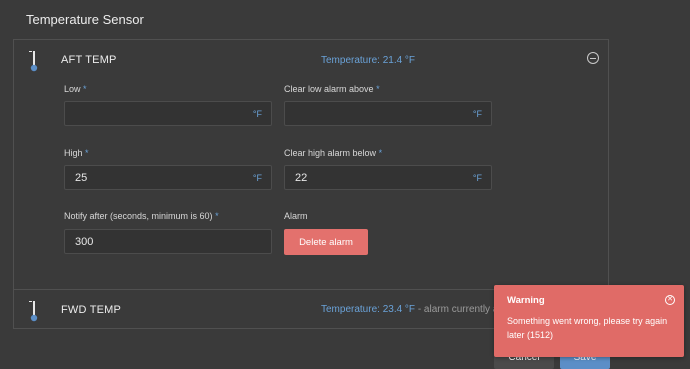  I want to click on clear-high-label: Clear high alarm below *, so click(333, 153).